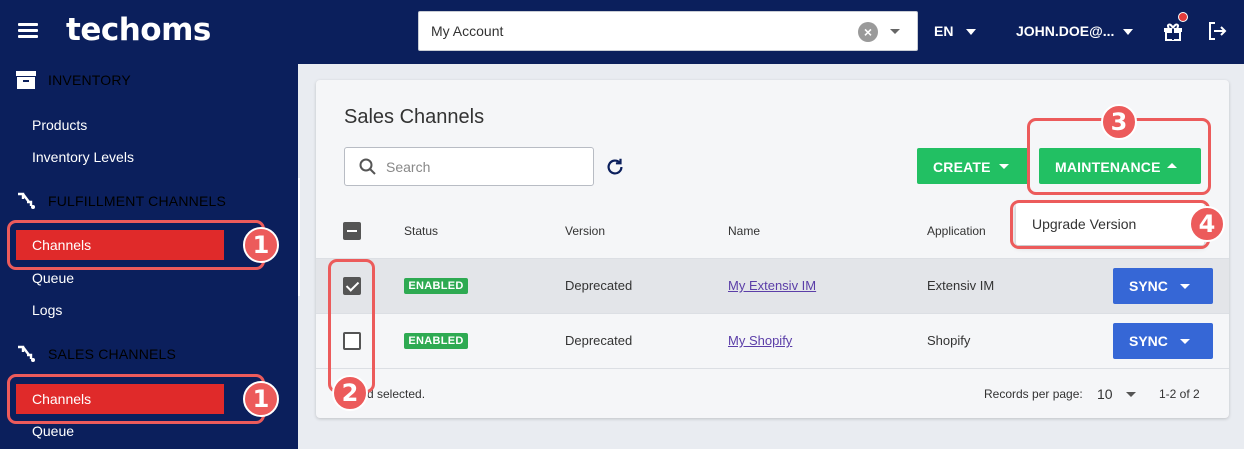 The height and width of the screenshot is (449, 1244). What do you see at coordinates (350, 393) in the screenshot?
I see `annotation-badge: 2` at bounding box center [350, 393].